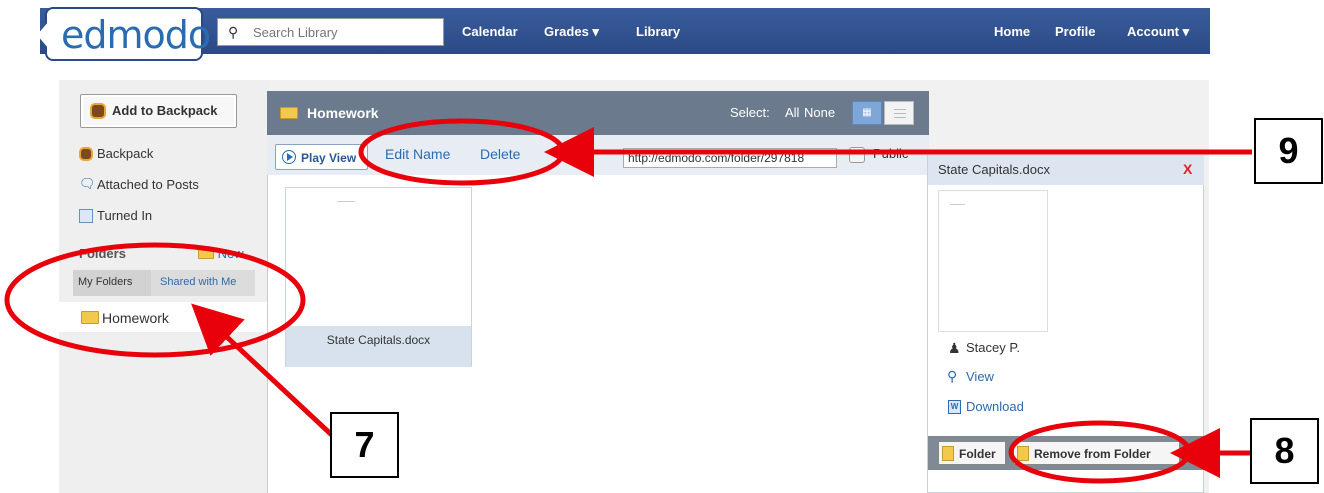  Describe the element at coordinates (155, 300) in the screenshot. I see `annotation-ellipse-folders` at that location.